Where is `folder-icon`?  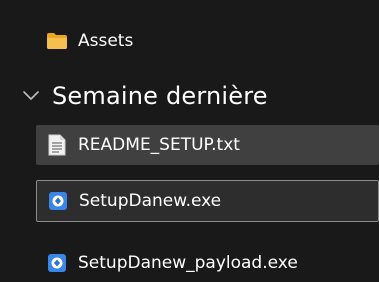 folder-icon is located at coordinates (57, 41).